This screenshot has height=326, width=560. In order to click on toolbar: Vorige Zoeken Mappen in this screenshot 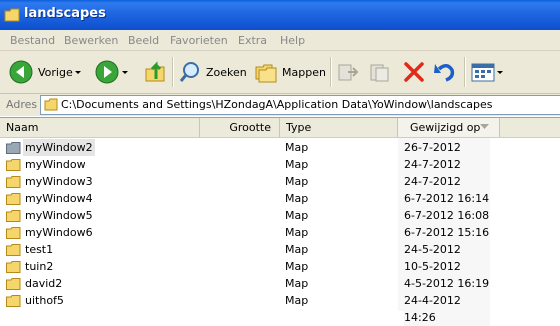, I will do `click(280, 72)`.